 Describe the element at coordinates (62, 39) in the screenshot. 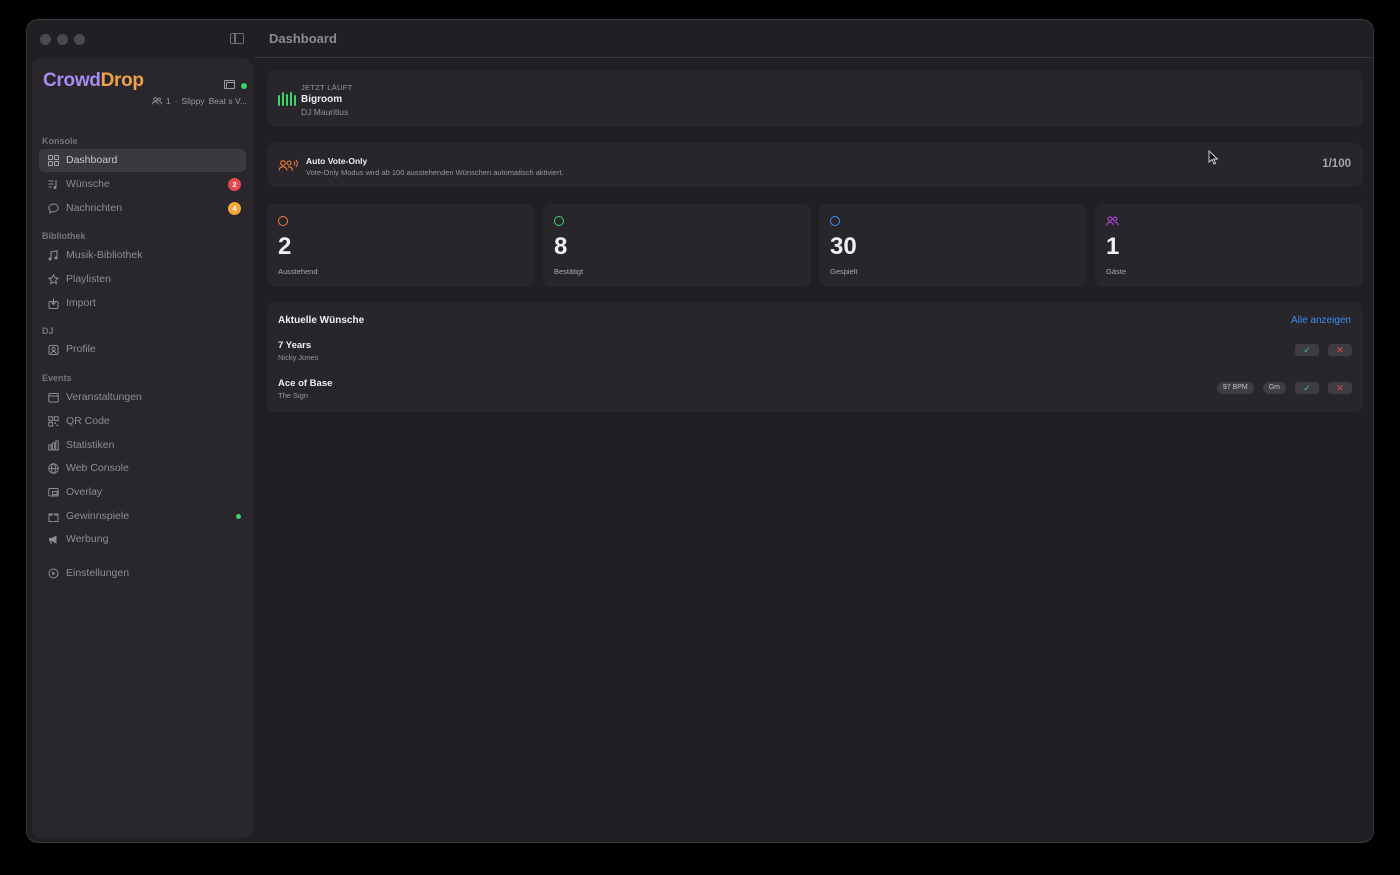

I see `minimize-window-button` at that location.